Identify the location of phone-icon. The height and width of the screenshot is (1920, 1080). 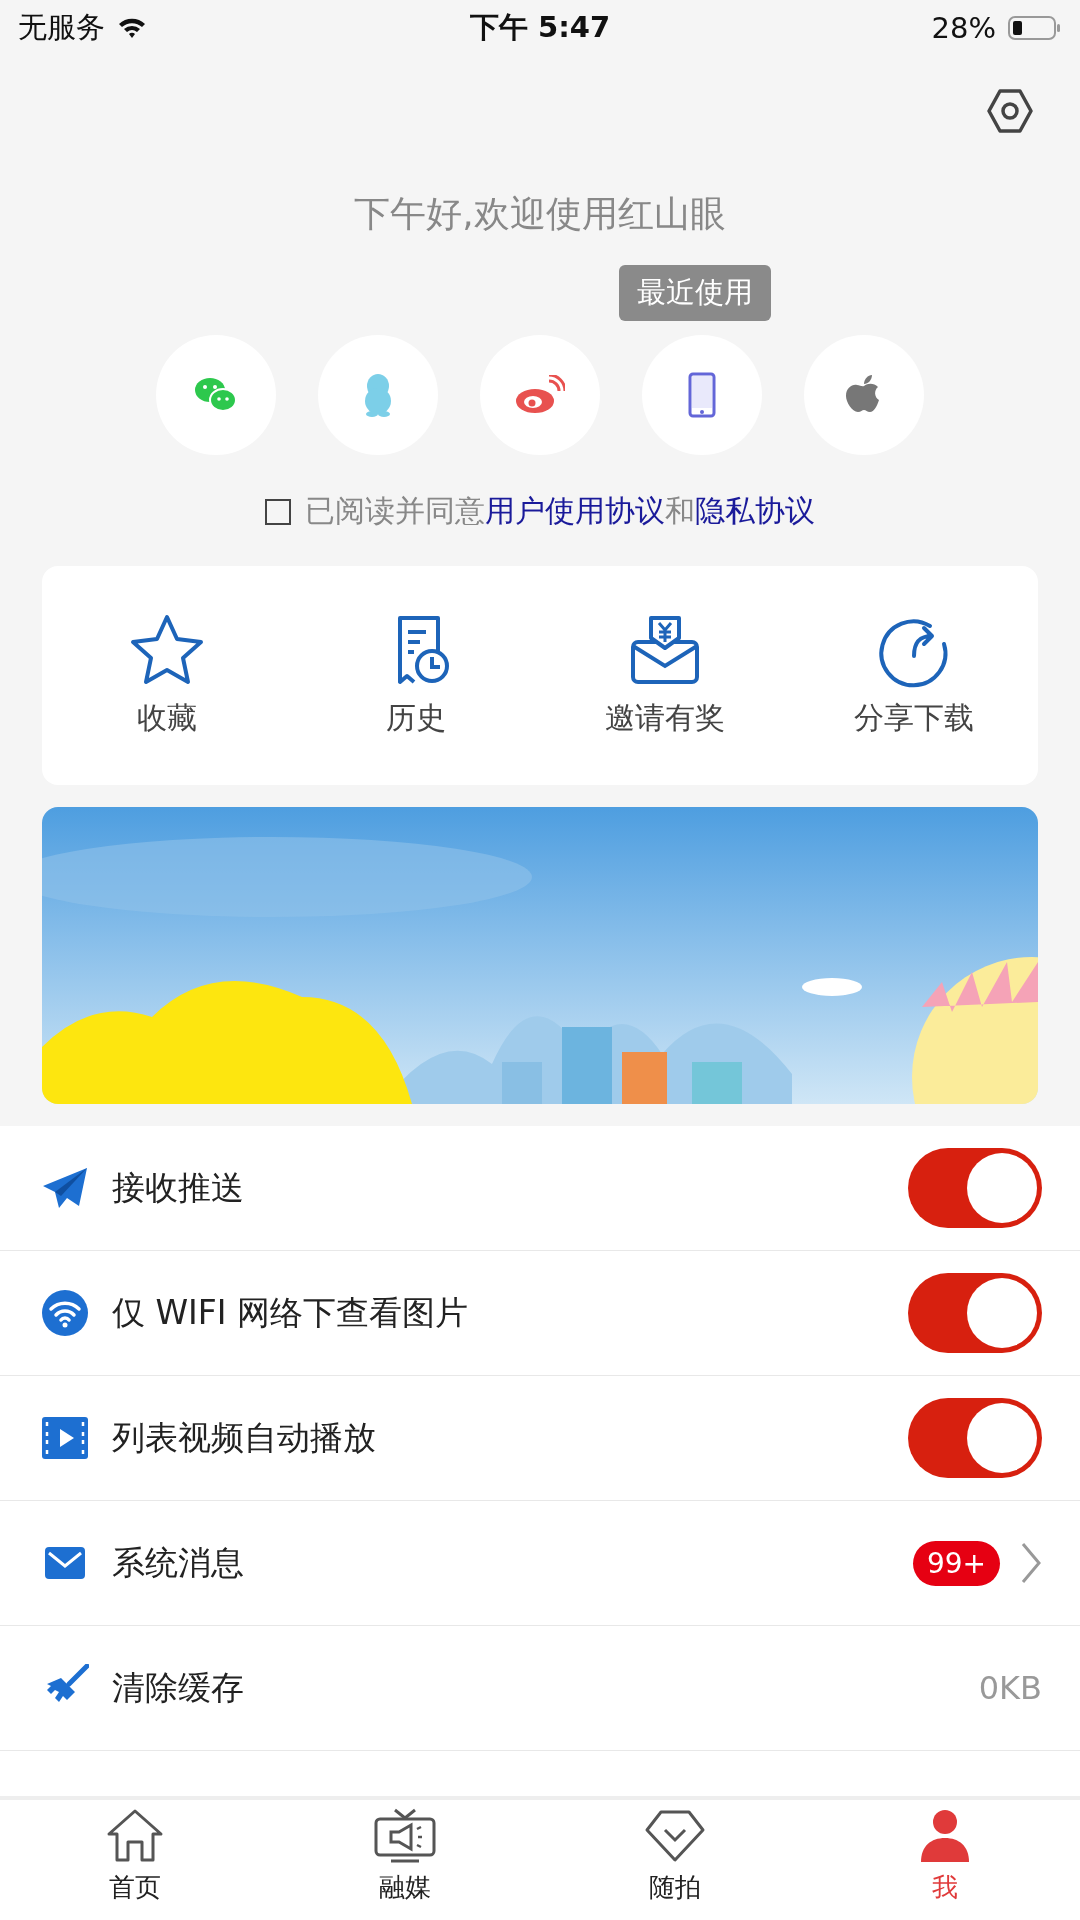
(702, 395).